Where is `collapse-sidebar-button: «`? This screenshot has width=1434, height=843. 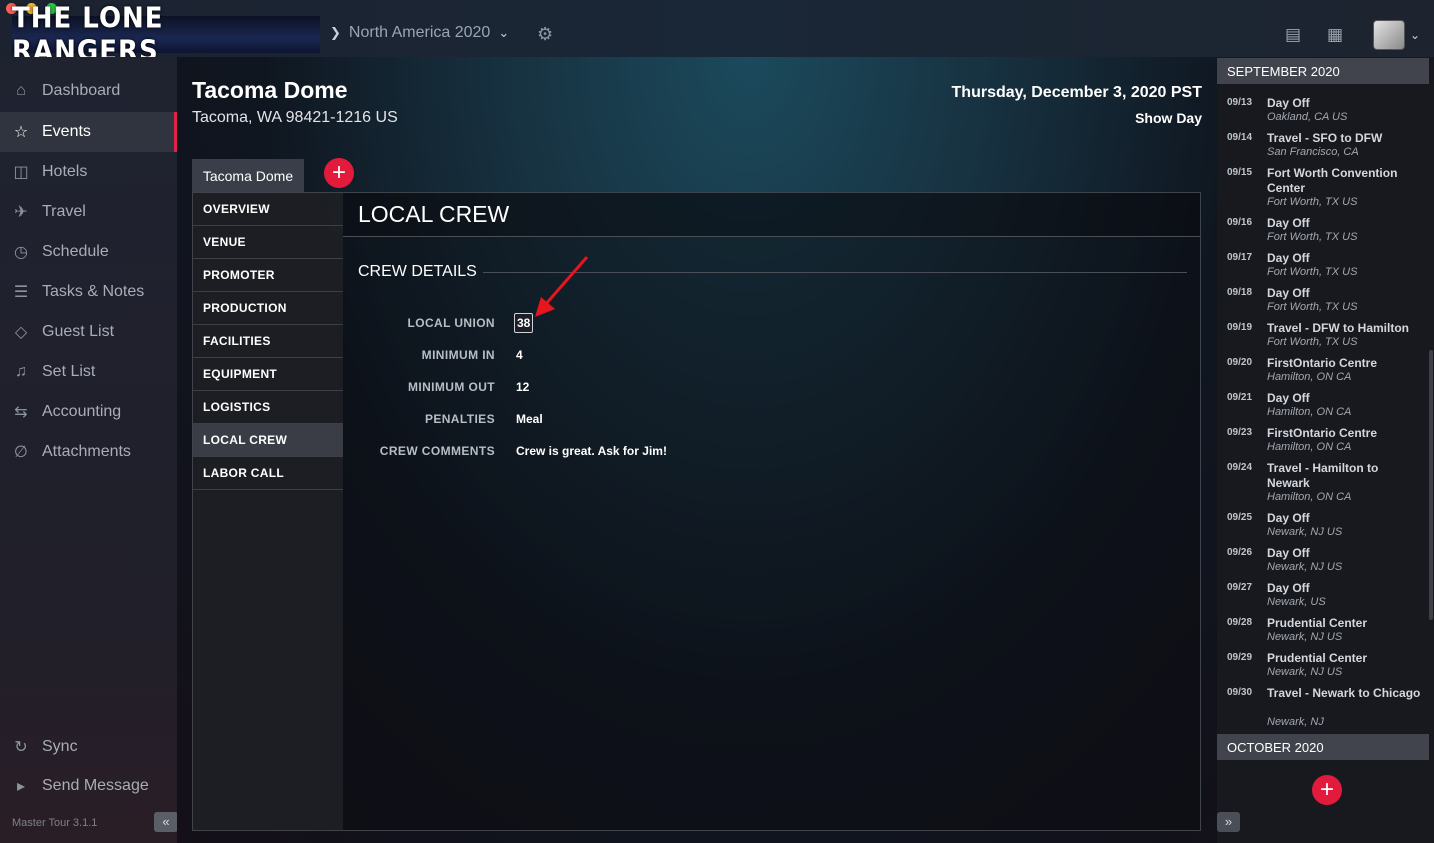
collapse-sidebar-button: « is located at coordinates (166, 822).